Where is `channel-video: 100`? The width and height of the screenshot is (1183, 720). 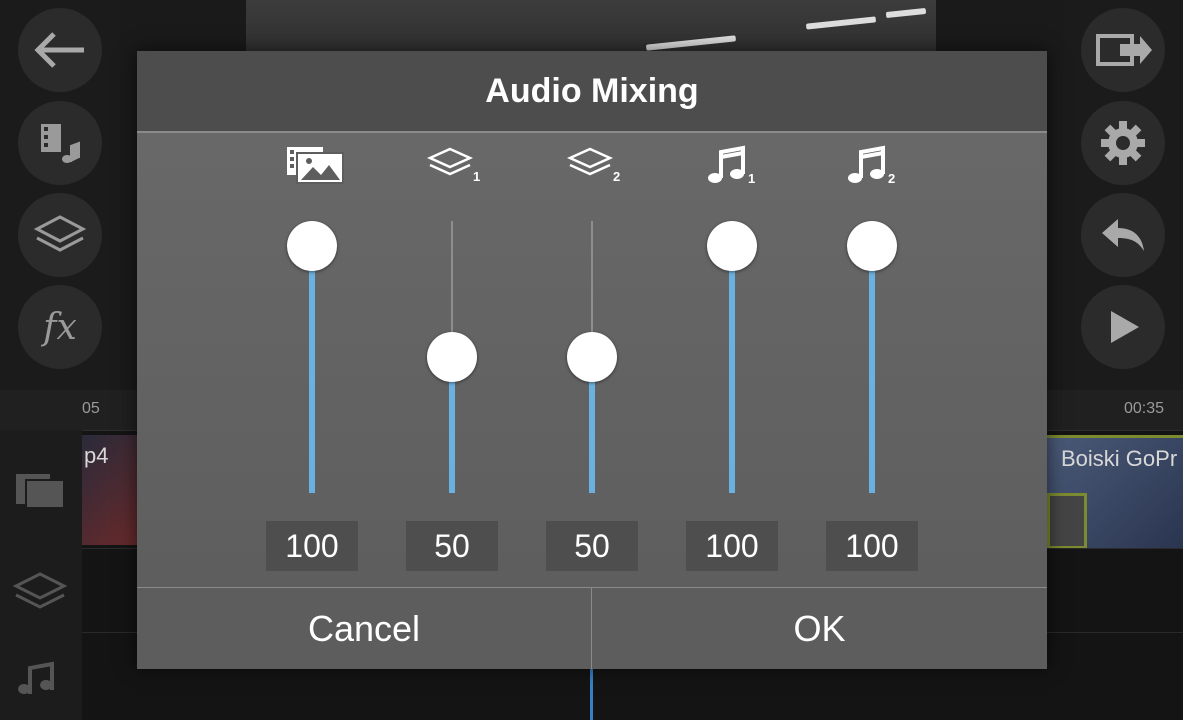 channel-video: 100 is located at coordinates (312, 360).